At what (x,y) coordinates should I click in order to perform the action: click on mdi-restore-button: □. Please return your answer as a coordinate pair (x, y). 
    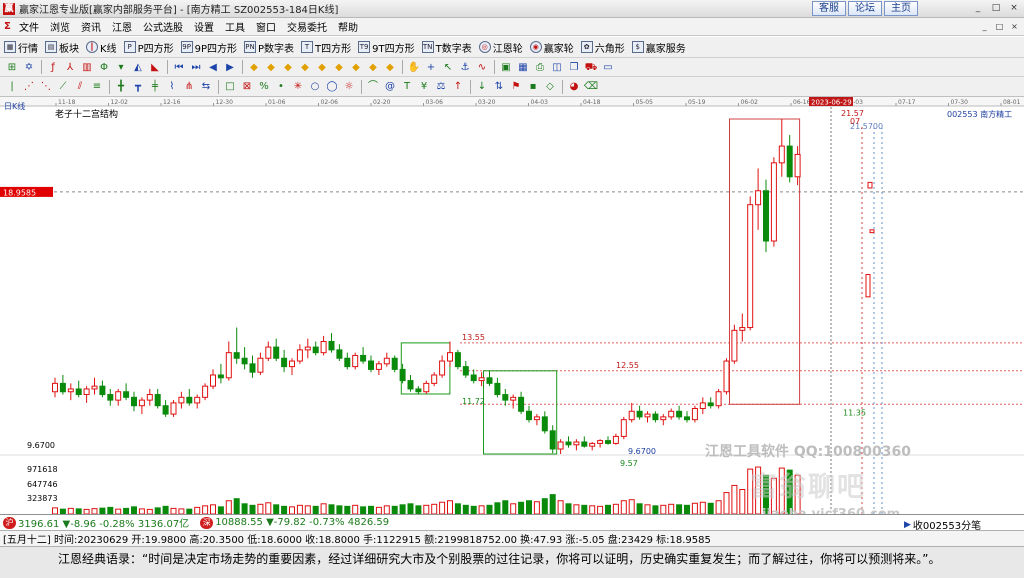
    Looking at the image, I should click on (999, 26).